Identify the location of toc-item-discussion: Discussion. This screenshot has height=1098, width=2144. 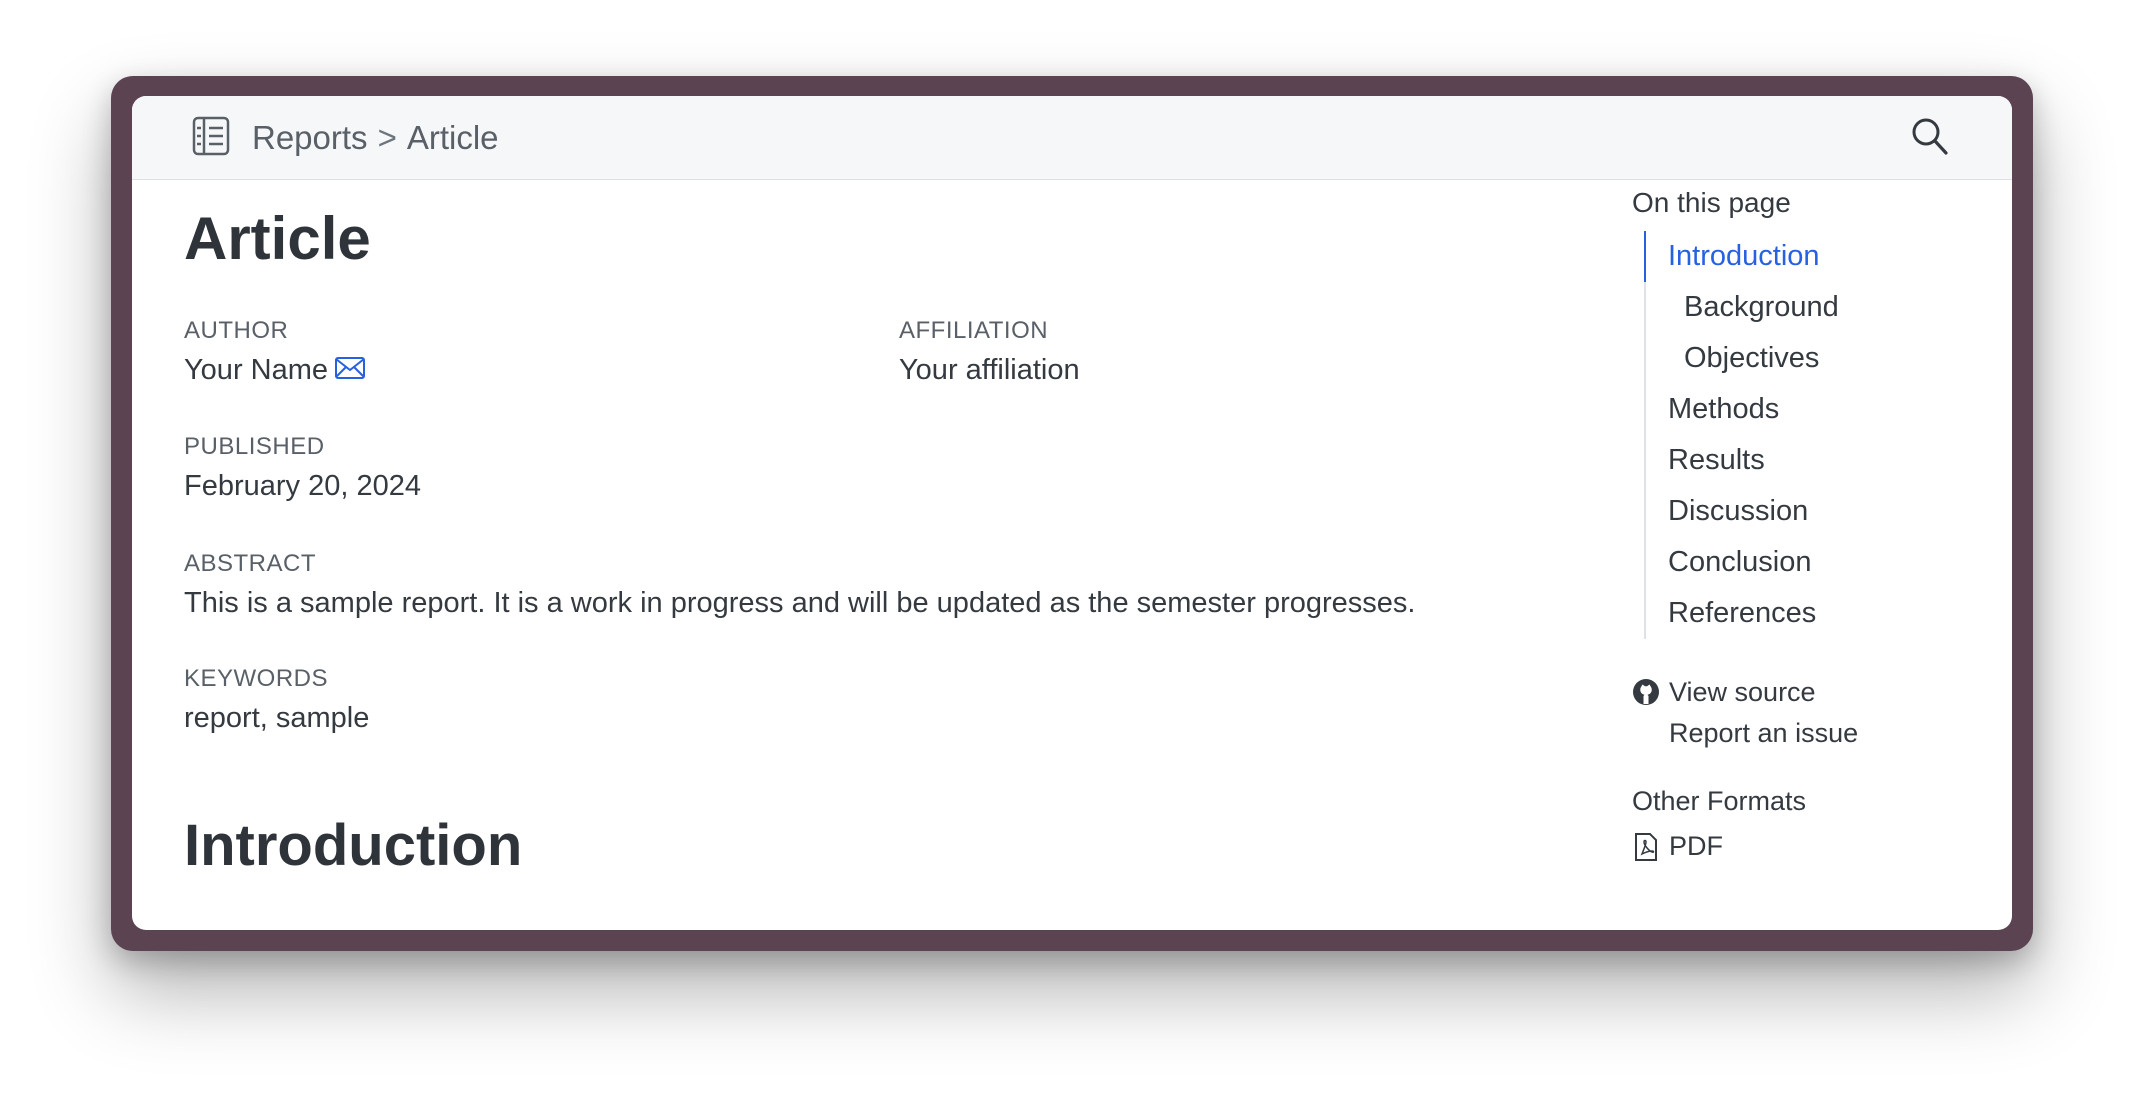
(1776, 511).